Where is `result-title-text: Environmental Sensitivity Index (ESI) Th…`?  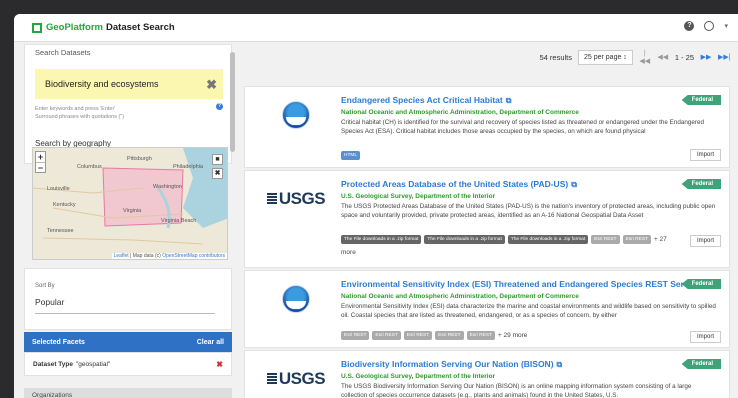 result-title-text: Environmental Sensitivity Index (ESI) Th… is located at coordinates (523, 284).